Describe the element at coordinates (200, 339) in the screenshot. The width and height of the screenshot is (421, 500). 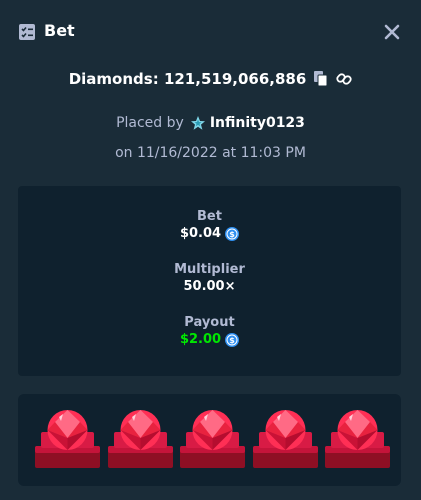
I see `payout-value: $2.00` at that location.